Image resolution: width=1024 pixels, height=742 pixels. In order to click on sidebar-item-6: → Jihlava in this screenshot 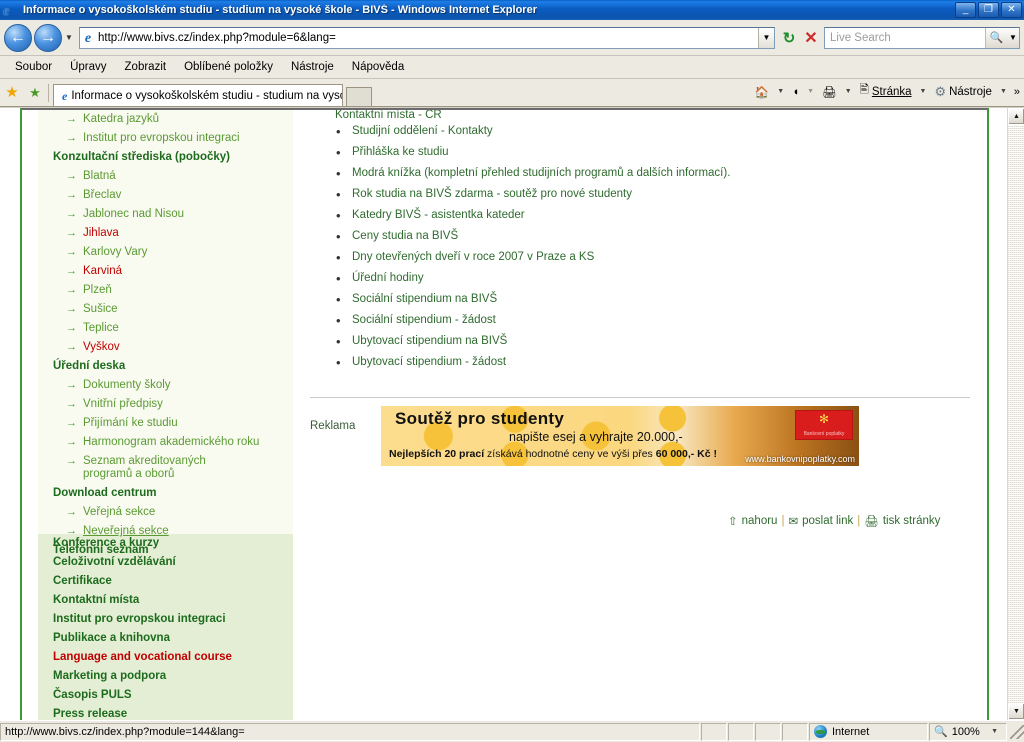, I will do `click(165, 233)`.